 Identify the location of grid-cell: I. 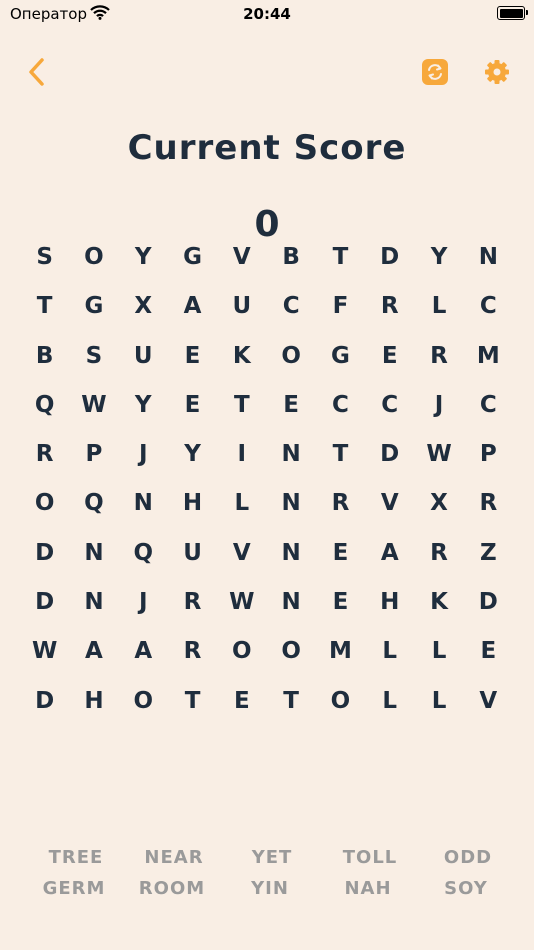
(241, 454).